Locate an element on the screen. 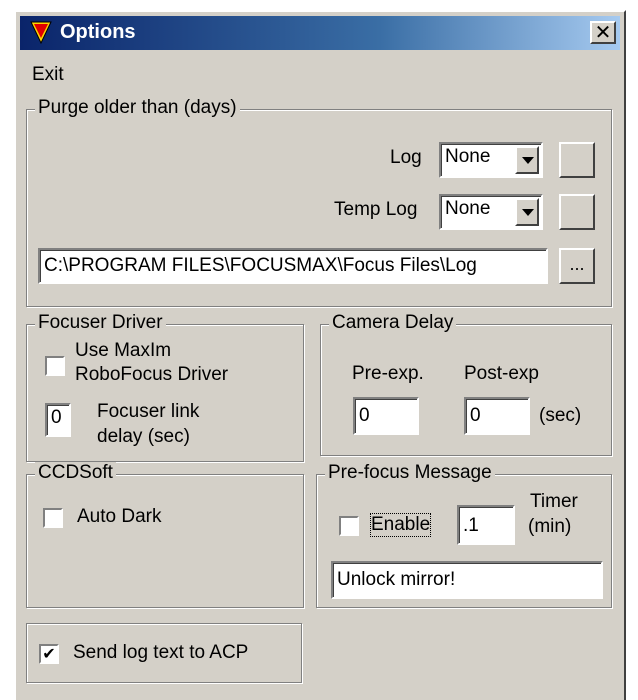 Image resolution: width=638 pixels, height=700 pixels. log-label: Log is located at coordinates (406, 157).